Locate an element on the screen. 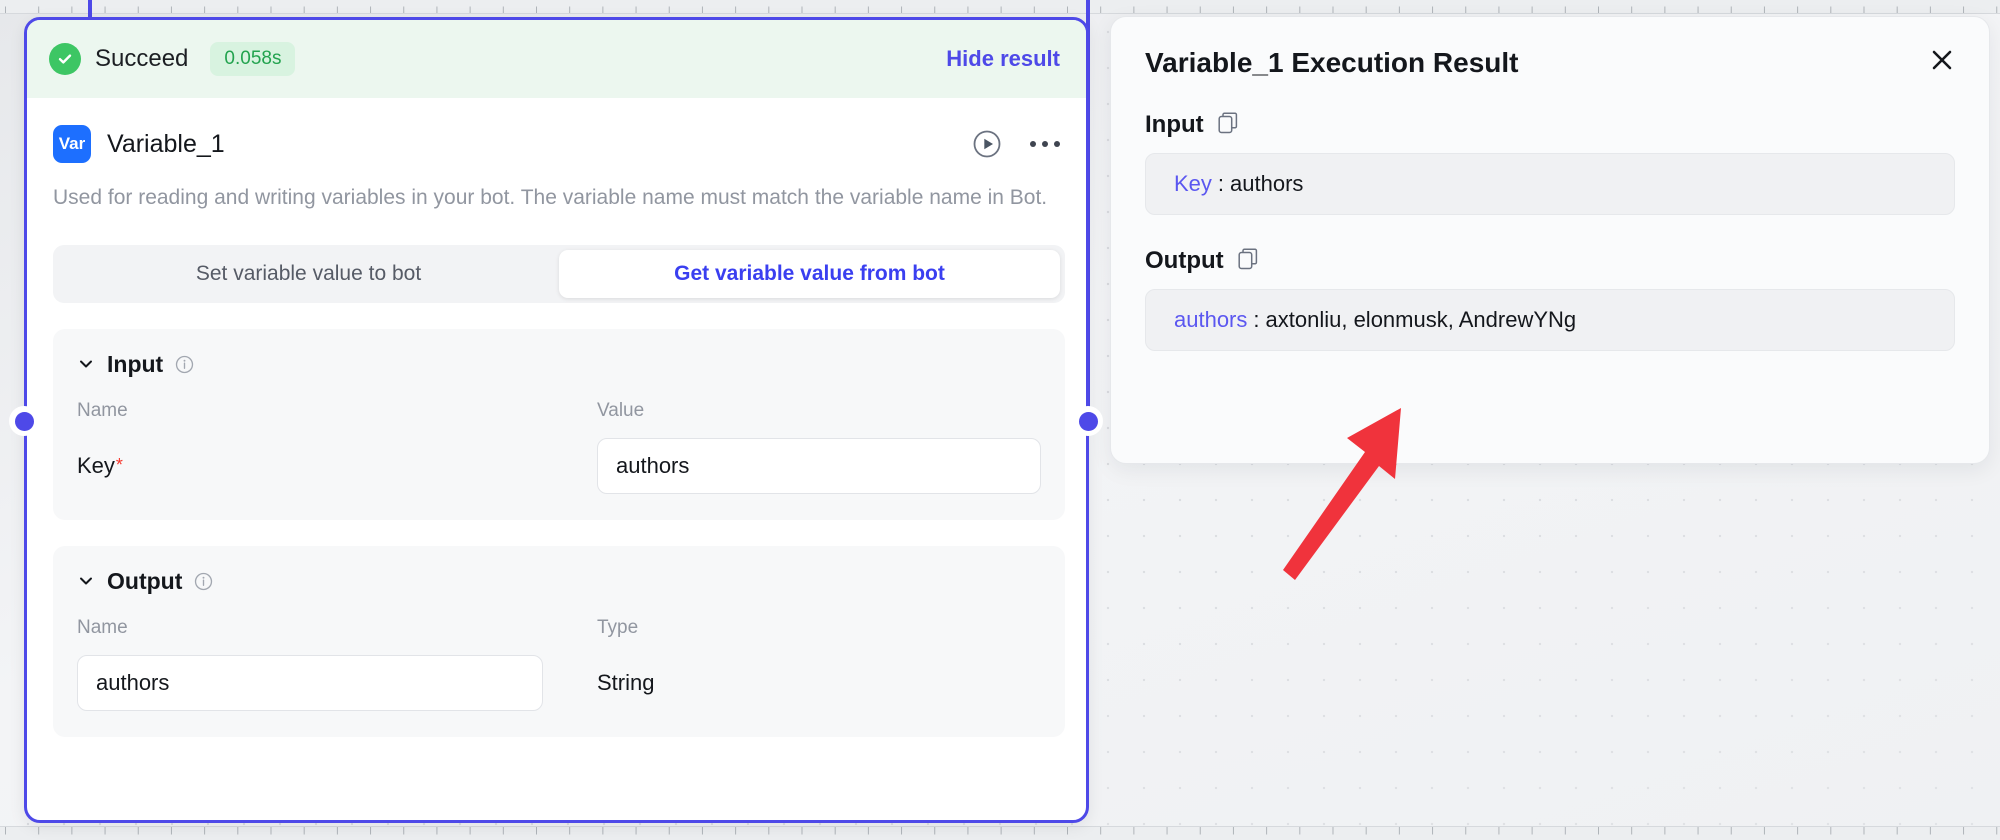 The height and width of the screenshot is (840, 2000). input-result-box: Key : authors is located at coordinates (1550, 184).